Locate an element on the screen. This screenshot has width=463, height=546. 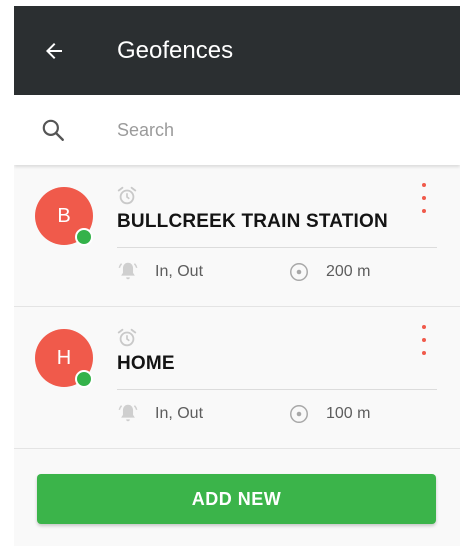
back-button is located at coordinates (54, 51).